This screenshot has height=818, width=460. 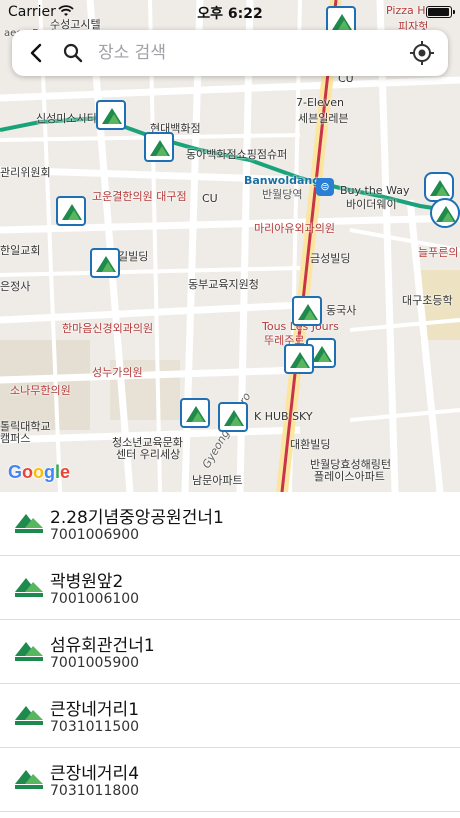 What do you see at coordinates (137, 518) in the screenshot?
I see `stop-name: 2.28기념중앙공원건너1` at bounding box center [137, 518].